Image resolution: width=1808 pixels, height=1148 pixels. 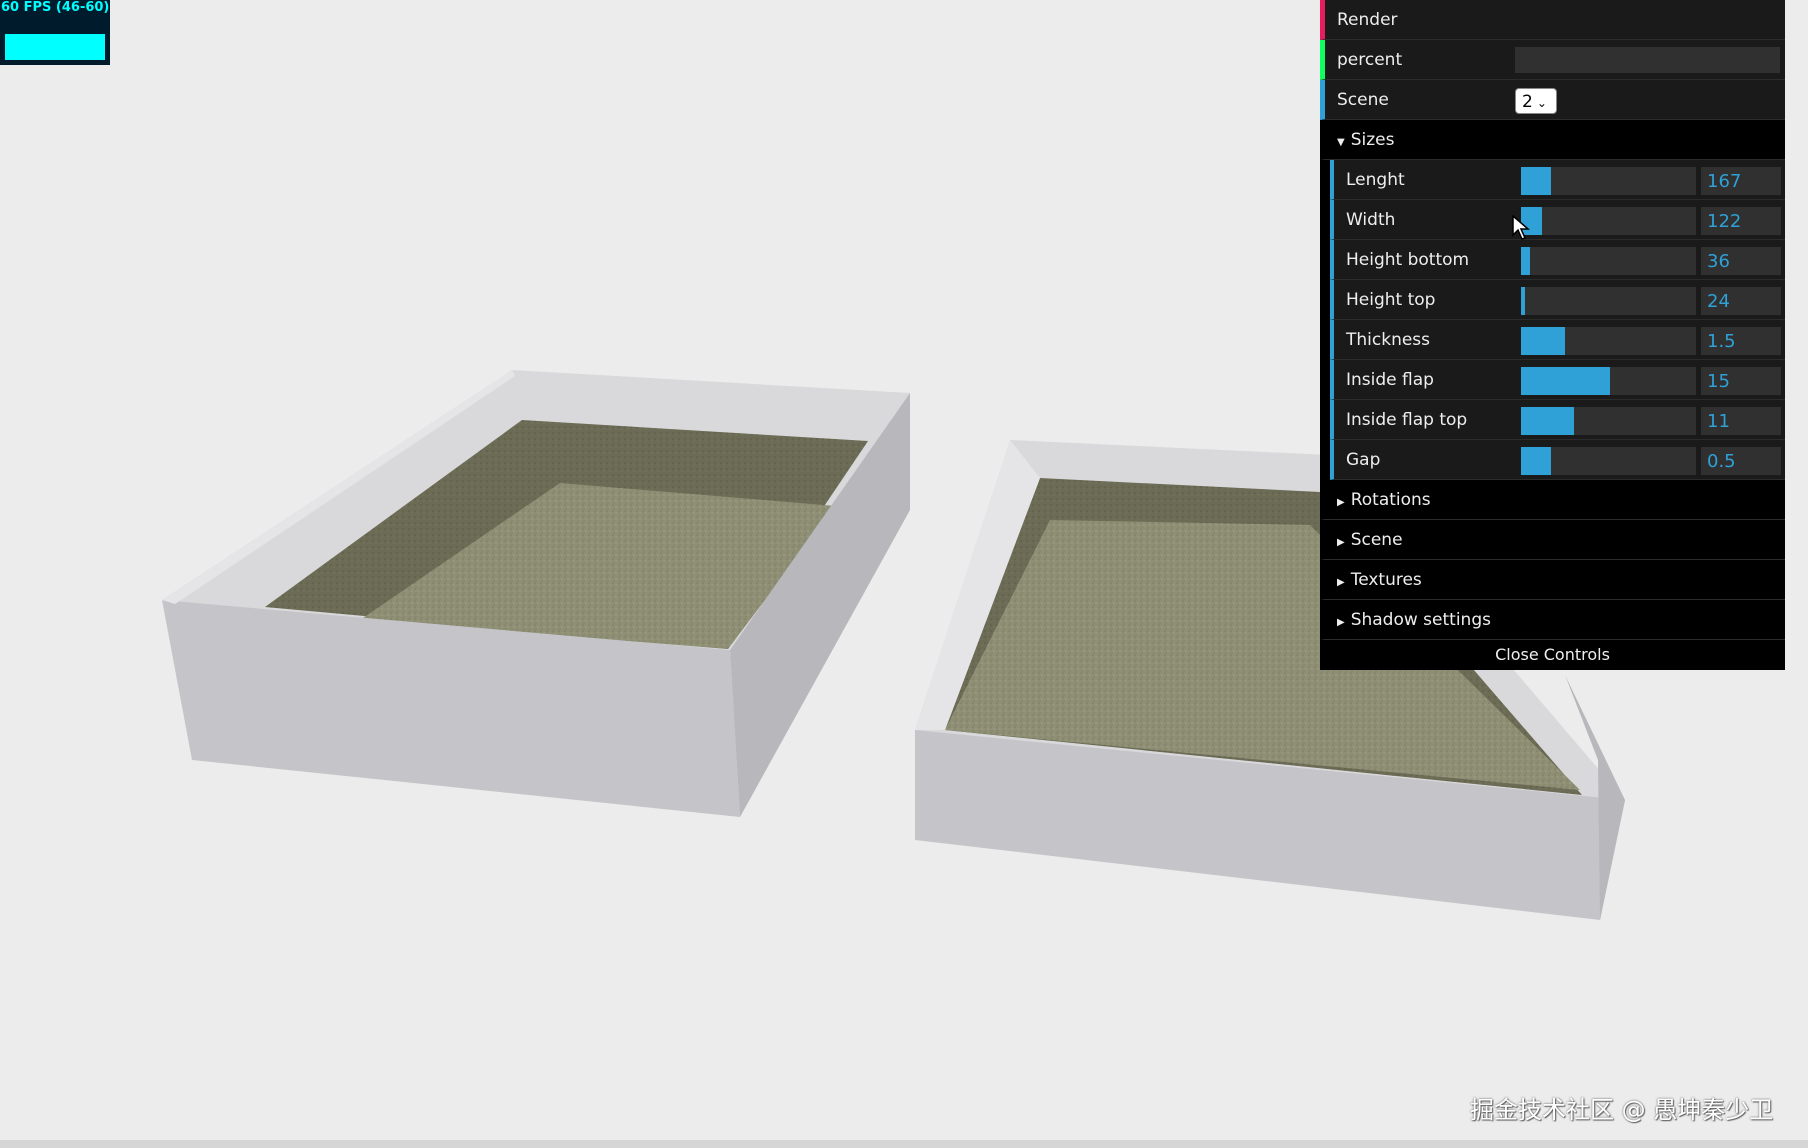 I want to click on watermark: 掘金技术社区 @ 愚坤秦少卫, so click(x=1622, y=1110).